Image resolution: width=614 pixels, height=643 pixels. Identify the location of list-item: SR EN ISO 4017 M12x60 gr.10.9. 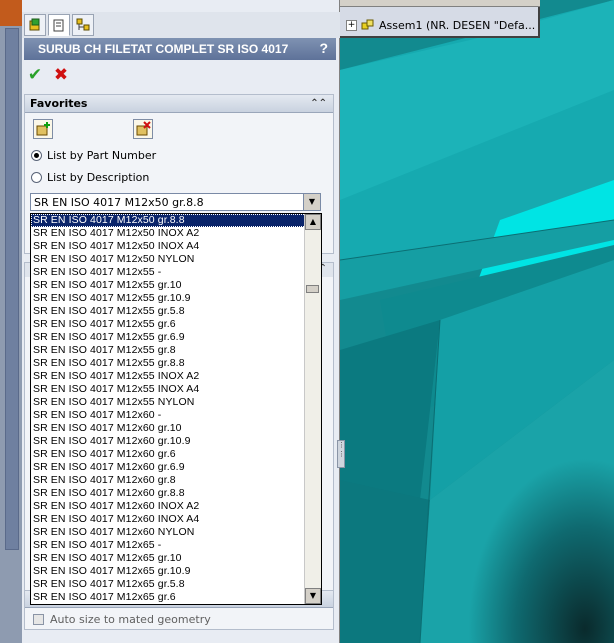
(168, 441).